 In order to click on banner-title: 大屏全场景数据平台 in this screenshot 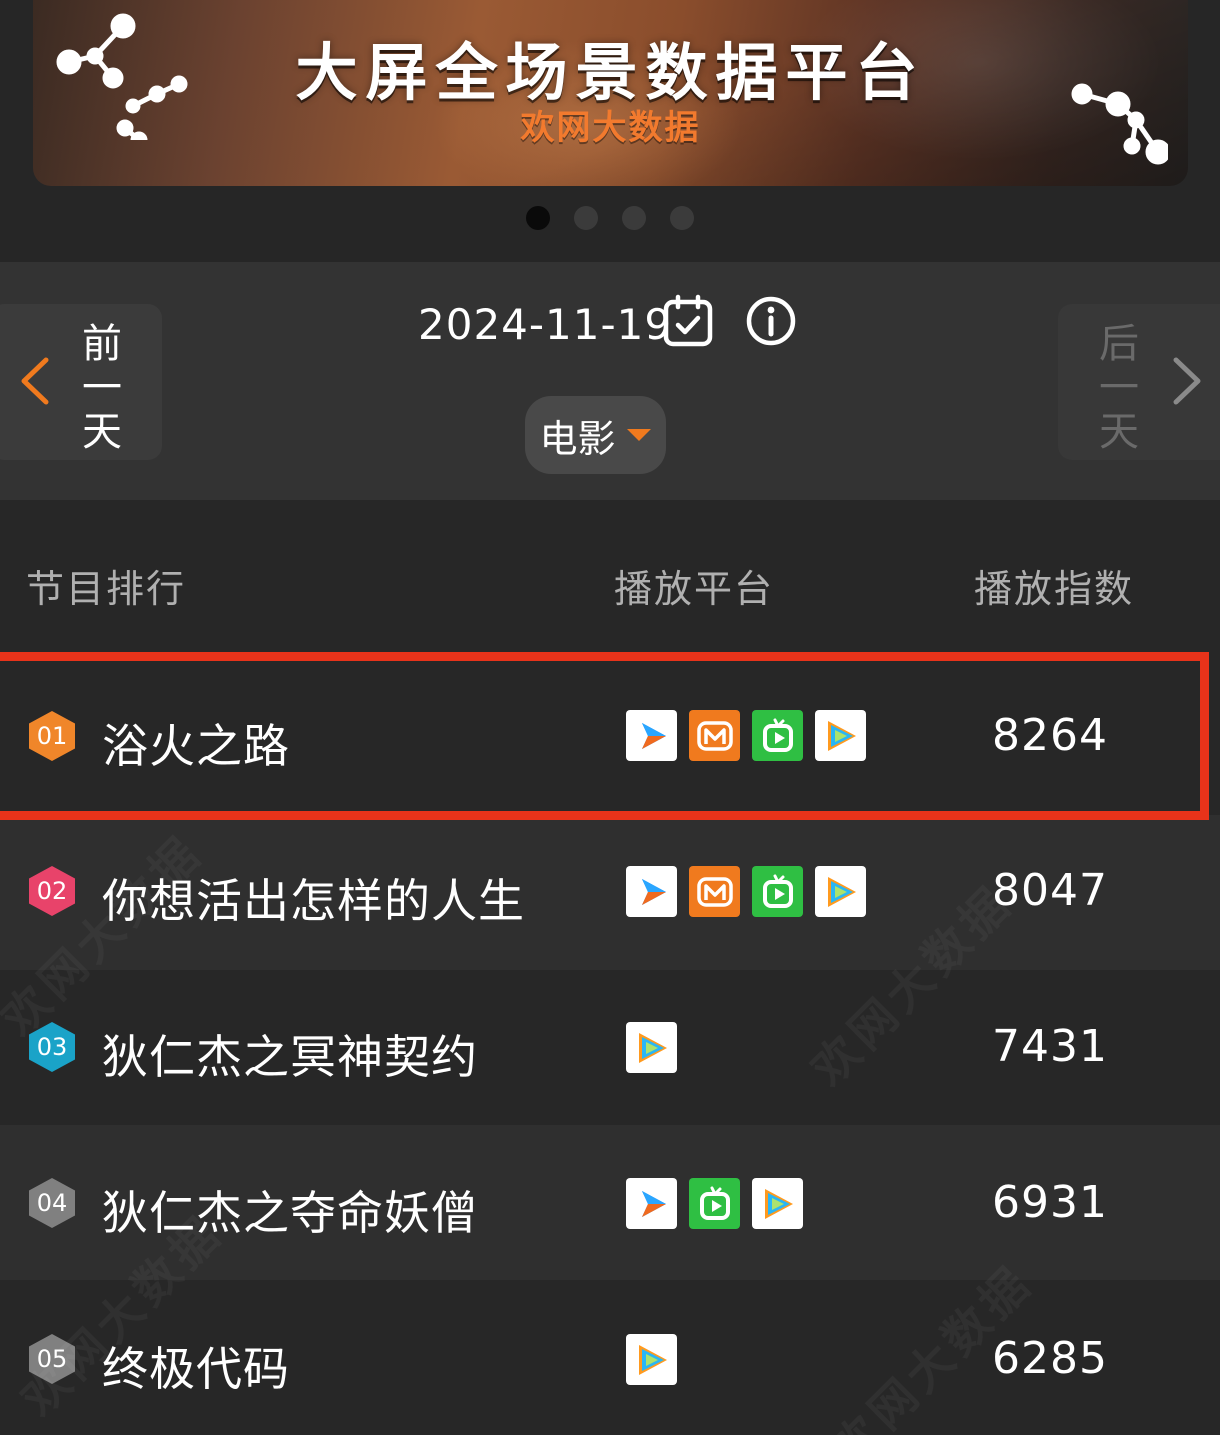, I will do `click(610, 72)`.